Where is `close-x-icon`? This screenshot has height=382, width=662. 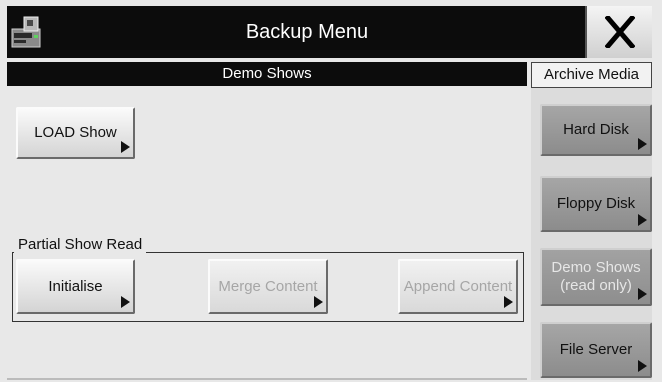 close-x-icon is located at coordinates (619, 32).